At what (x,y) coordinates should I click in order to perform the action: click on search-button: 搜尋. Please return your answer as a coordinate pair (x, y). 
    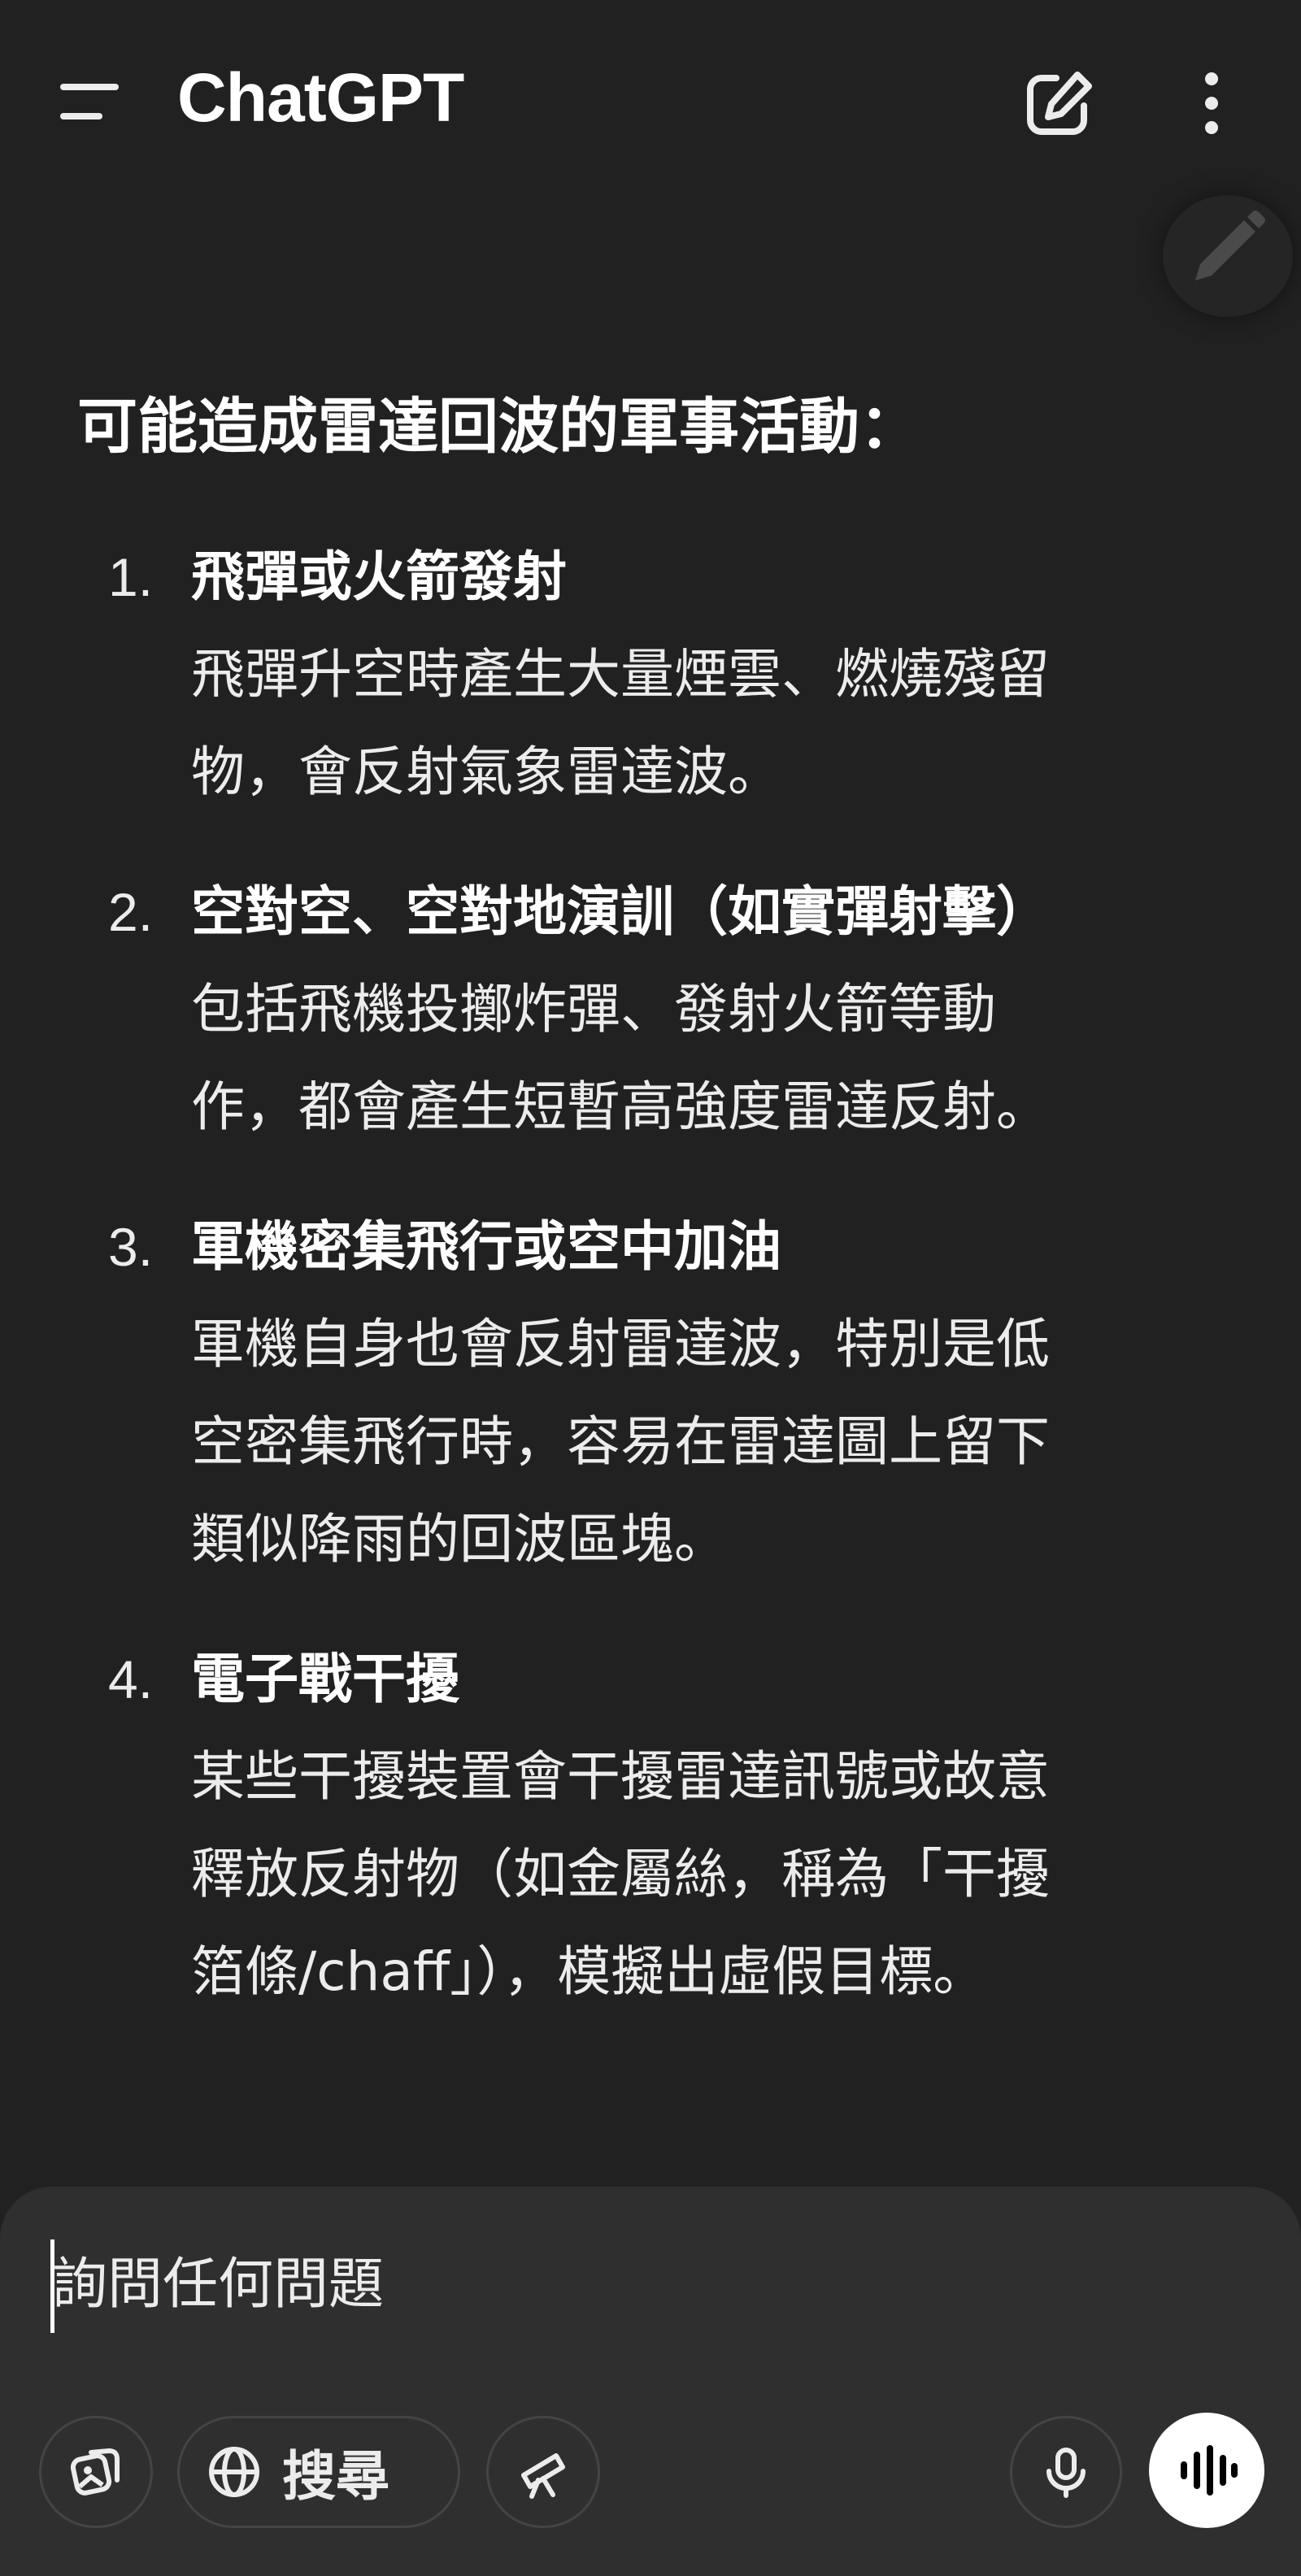
    Looking at the image, I should click on (318, 2472).